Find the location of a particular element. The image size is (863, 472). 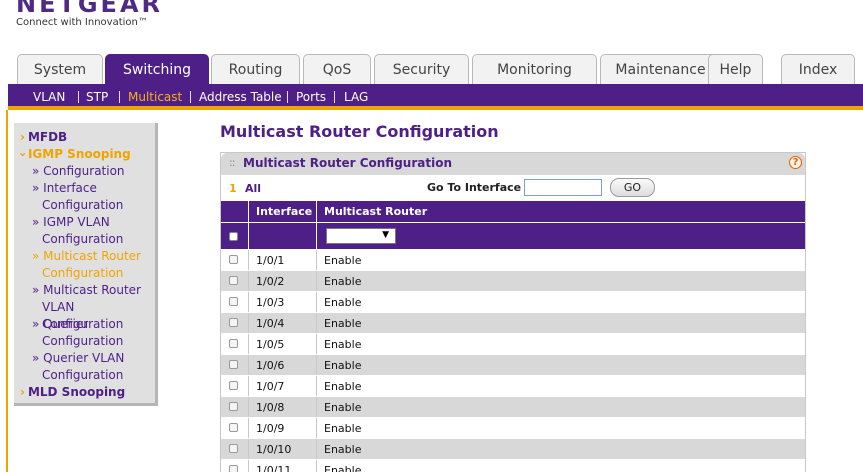

sidebar-item-igmp-snooping: ›IGMP Snooping is located at coordinates (73, 154).